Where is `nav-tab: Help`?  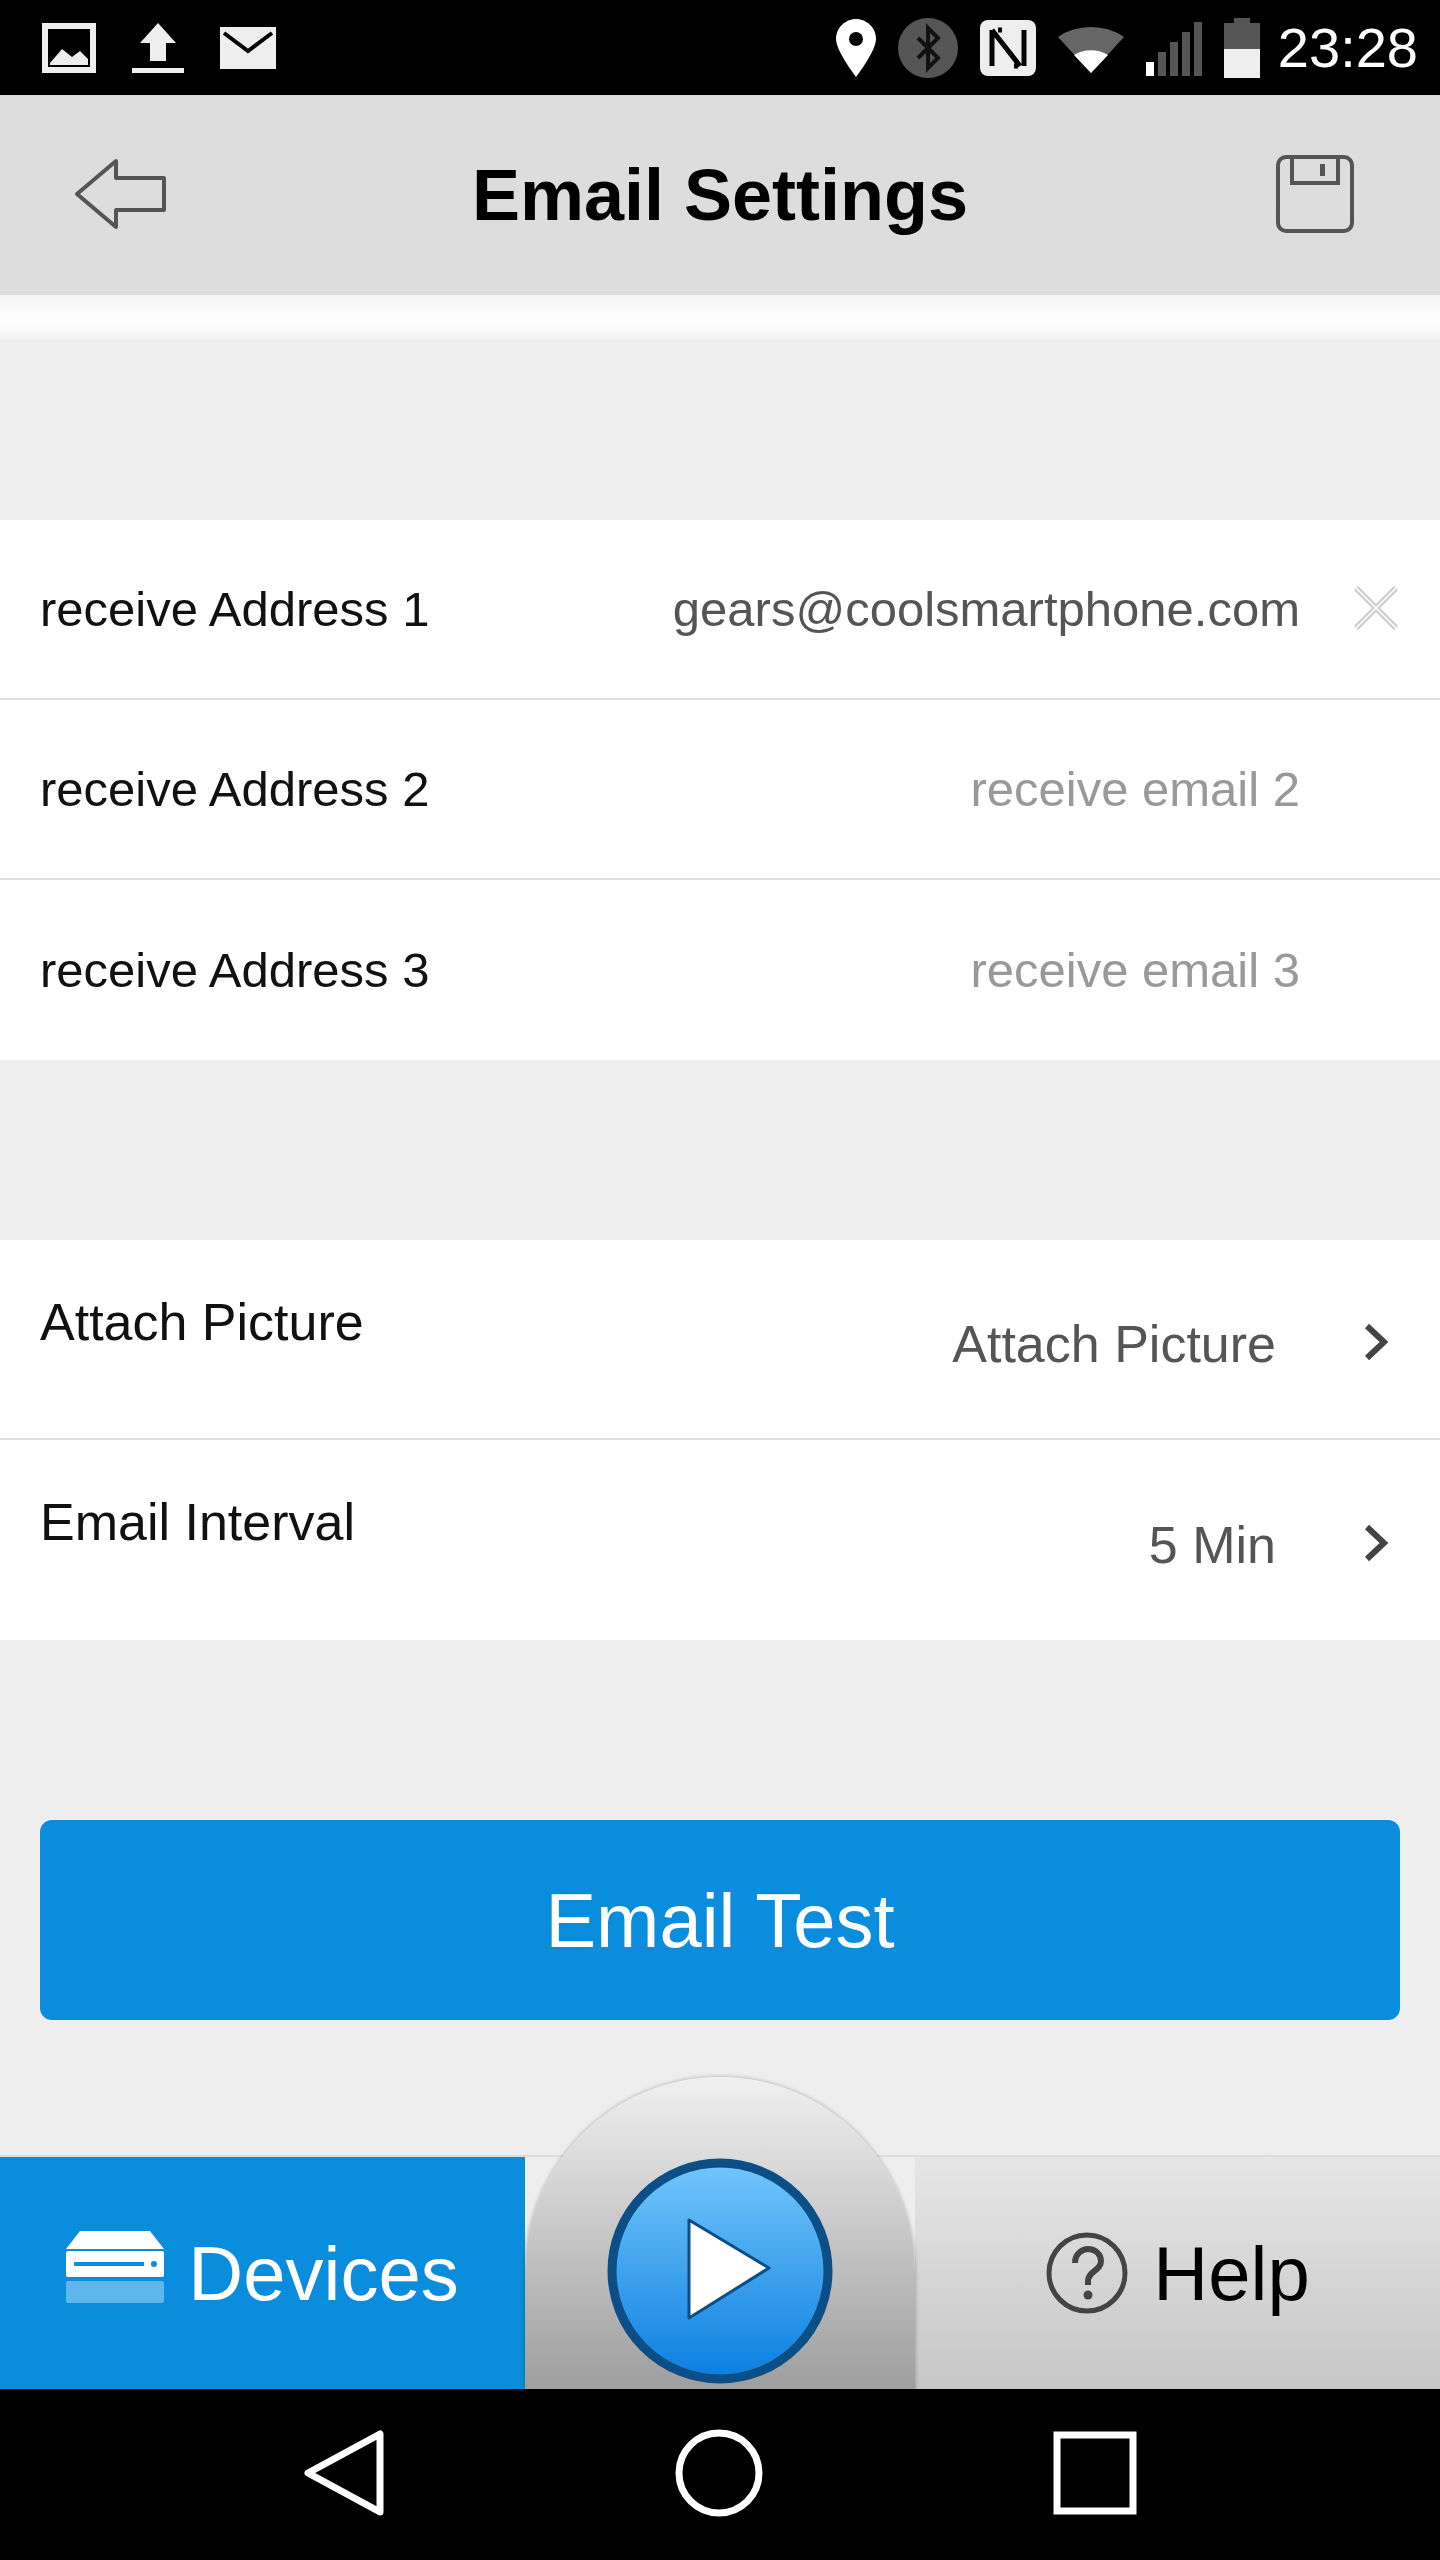 nav-tab: Help is located at coordinates (1177, 2273).